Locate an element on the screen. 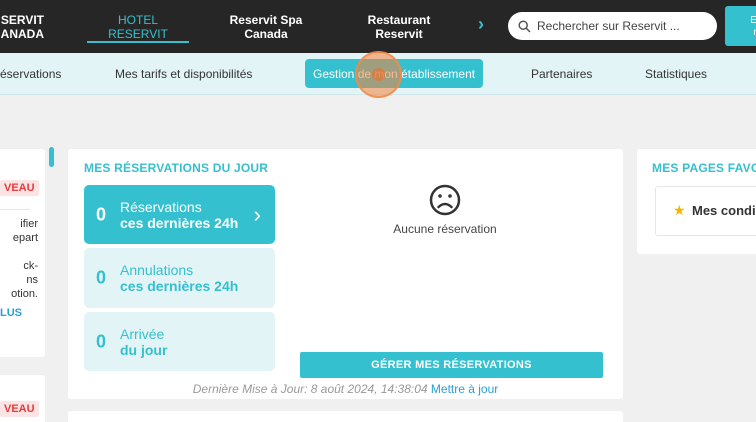  stat-reservations-24h: 0 Réservations ces dernières 24h › is located at coordinates (179, 214).